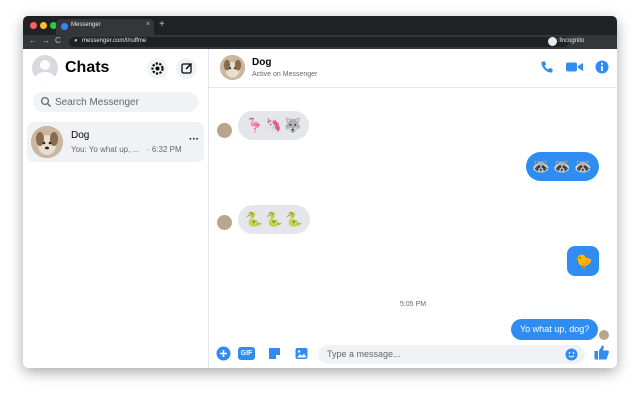 The image size is (640, 400). I want to click on outgoing-sticker-message: 🐤, so click(583, 261).